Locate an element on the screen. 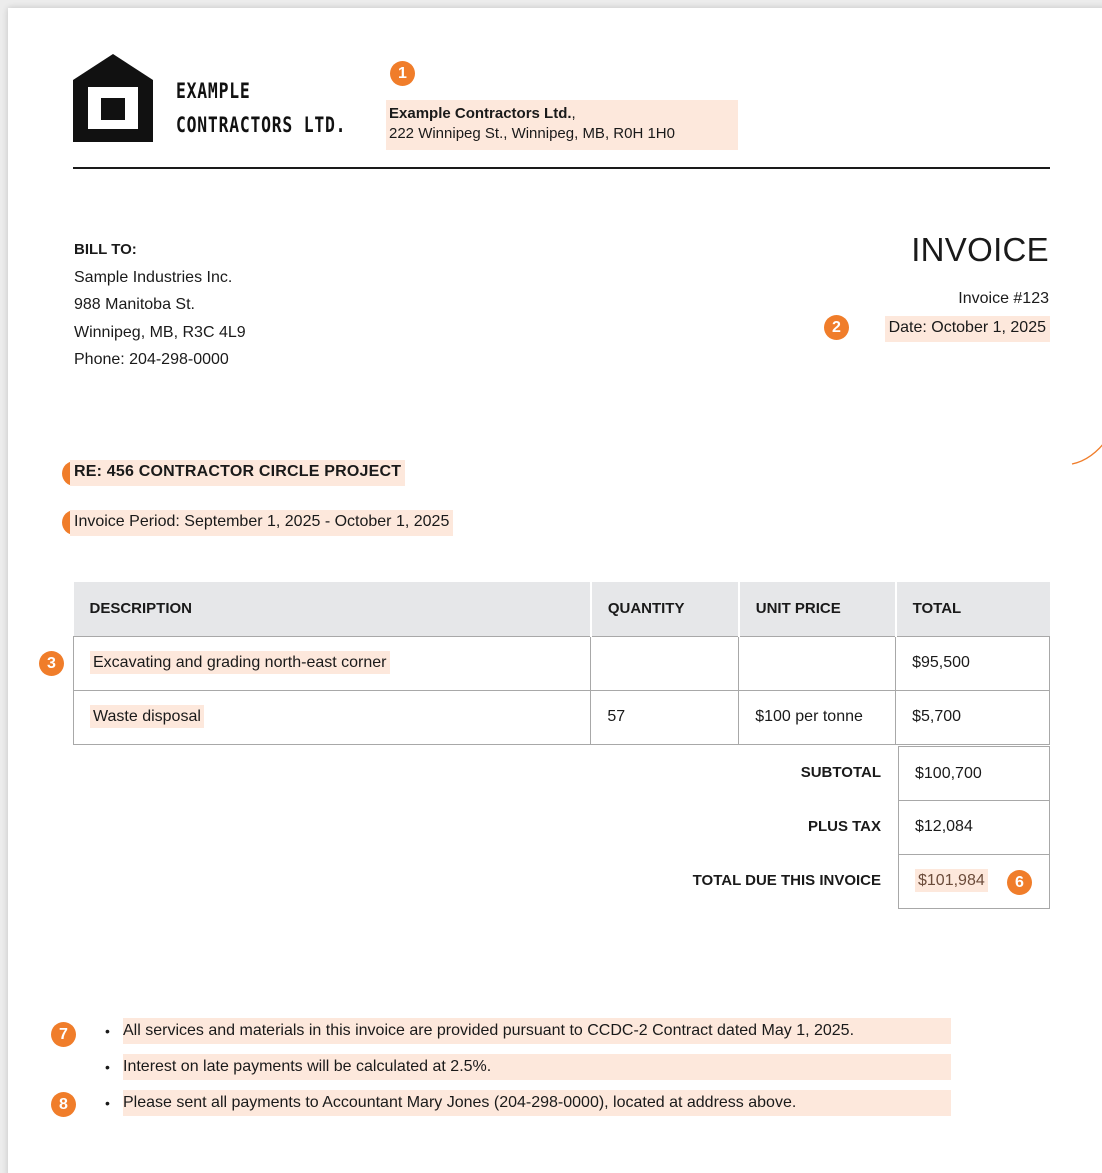 The image size is (1102, 1173). column-header: QUANTITY is located at coordinates (665, 609).